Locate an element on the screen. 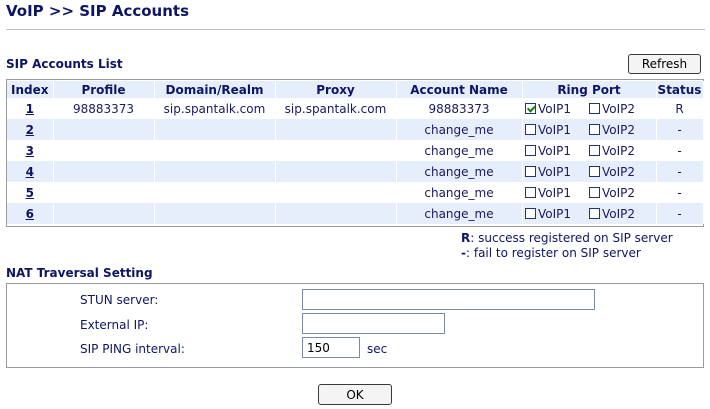 Image resolution: width=710 pixels, height=409 pixels. sip-ping-interval-unit: sec is located at coordinates (377, 349).